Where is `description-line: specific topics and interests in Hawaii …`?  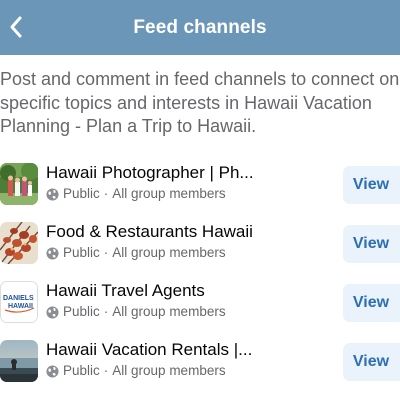 description-line: specific topics and interests in Hawaii … is located at coordinates (186, 102).